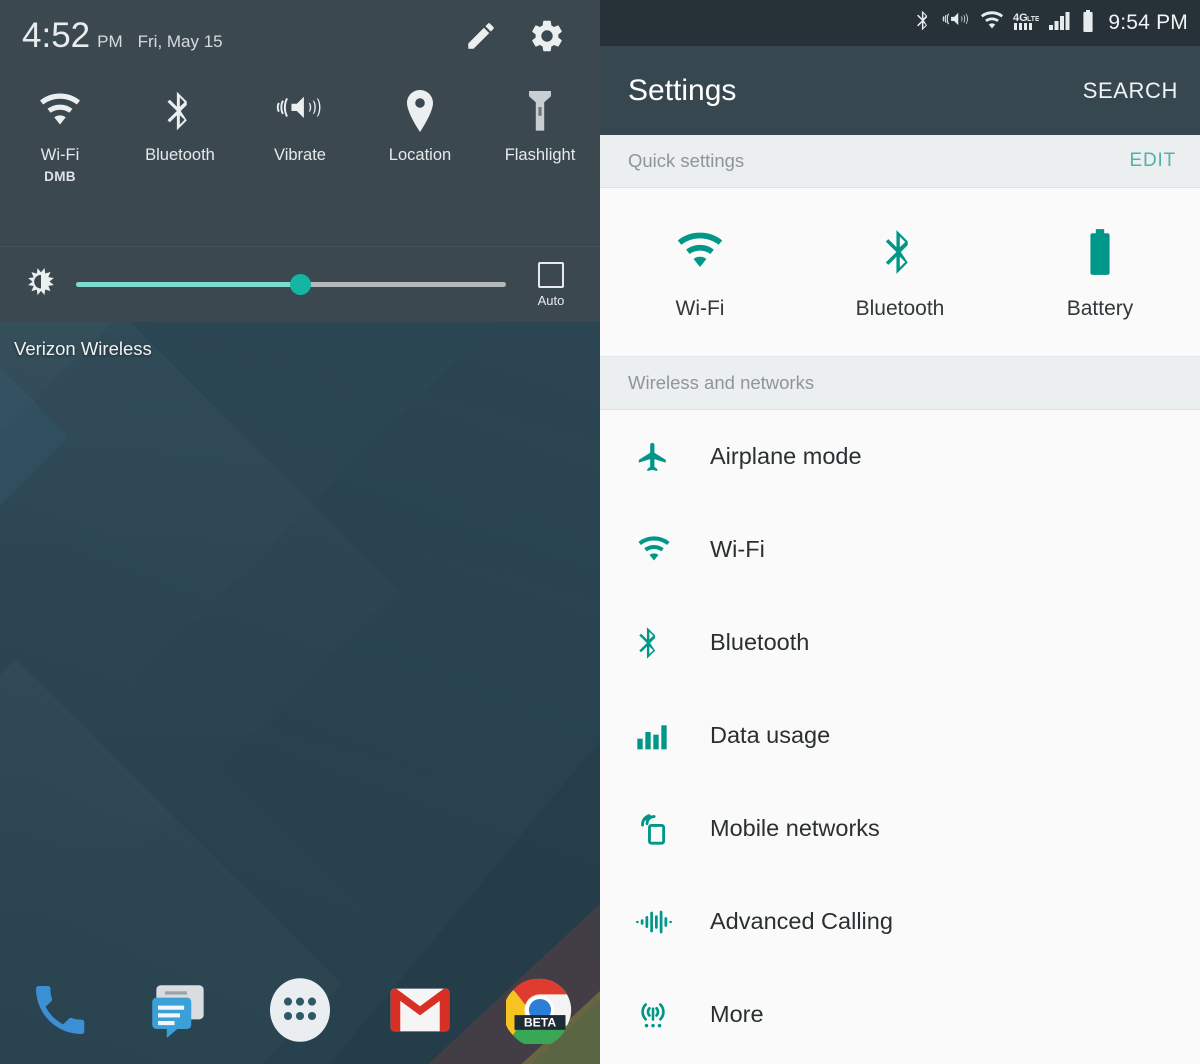 The width and height of the screenshot is (1200, 1064). What do you see at coordinates (110, 41) in the screenshot?
I see `clock-ampm: PM` at bounding box center [110, 41].